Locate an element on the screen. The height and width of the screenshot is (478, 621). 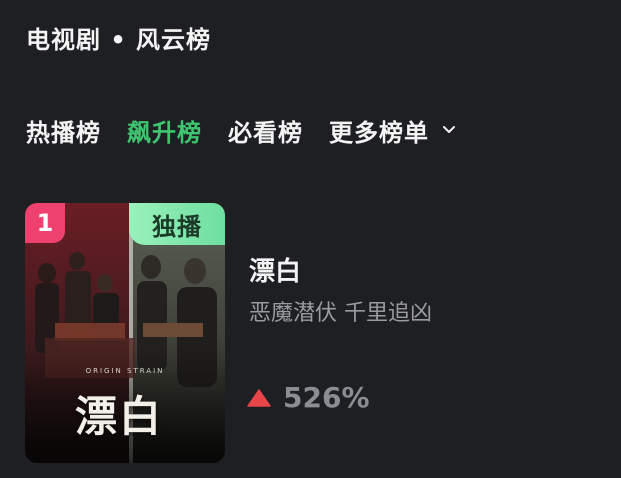
trend-indicator: 526% is located at coordinates (308, 397).